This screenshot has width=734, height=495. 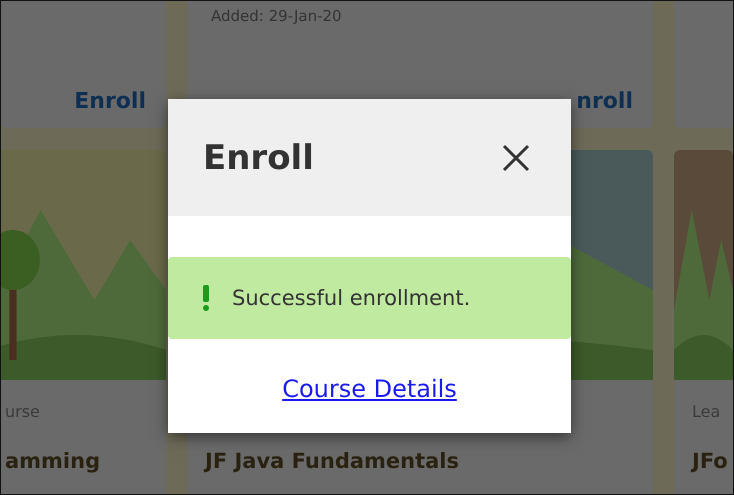 I want to click on alert-message: Successful enrollment., so click(x=351, y=298).